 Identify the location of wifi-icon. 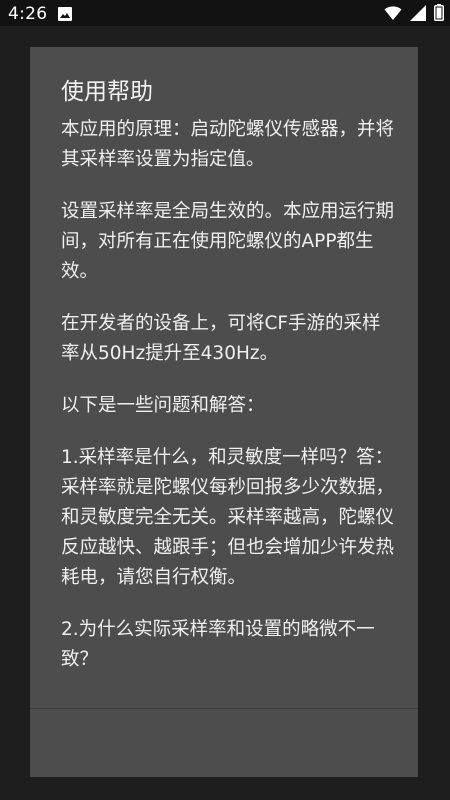
(393, 15).